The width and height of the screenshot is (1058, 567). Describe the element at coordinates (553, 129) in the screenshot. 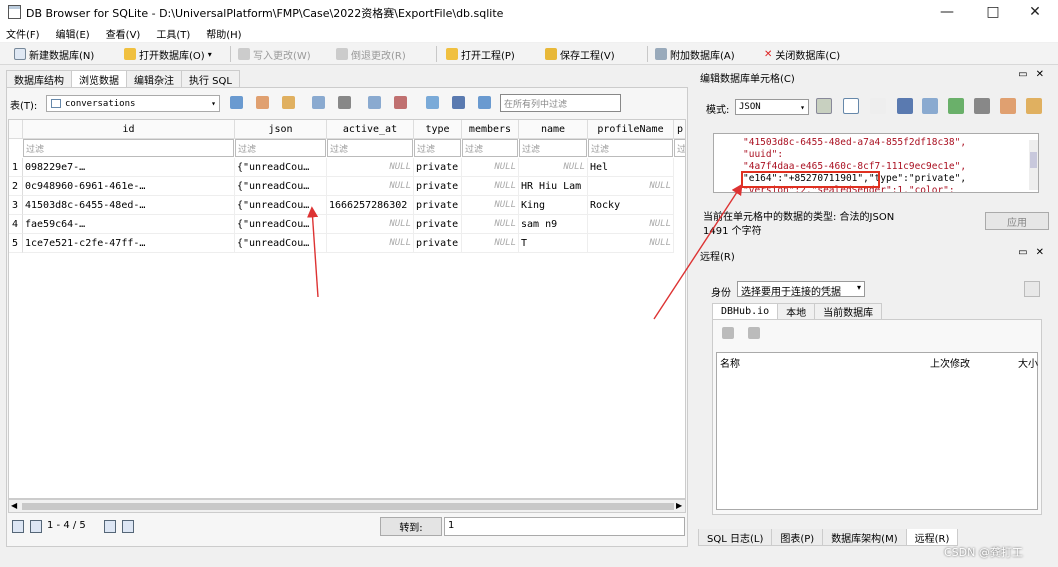

I see `column-header-name: name` at that location.